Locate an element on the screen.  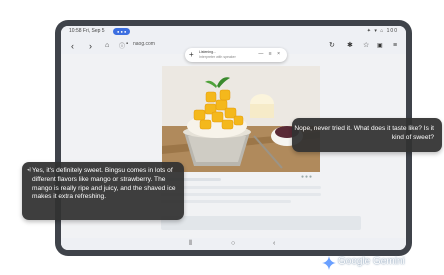
watermark-text: Google Gemini is located at coordinates (371, 261).